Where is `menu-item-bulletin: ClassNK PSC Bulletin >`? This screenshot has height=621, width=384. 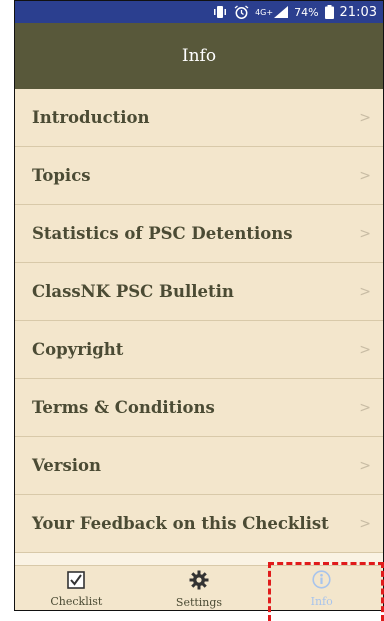
menu-item-bulletin: ClassNK PSC Bulletin > is located at coordinates (199, 292).